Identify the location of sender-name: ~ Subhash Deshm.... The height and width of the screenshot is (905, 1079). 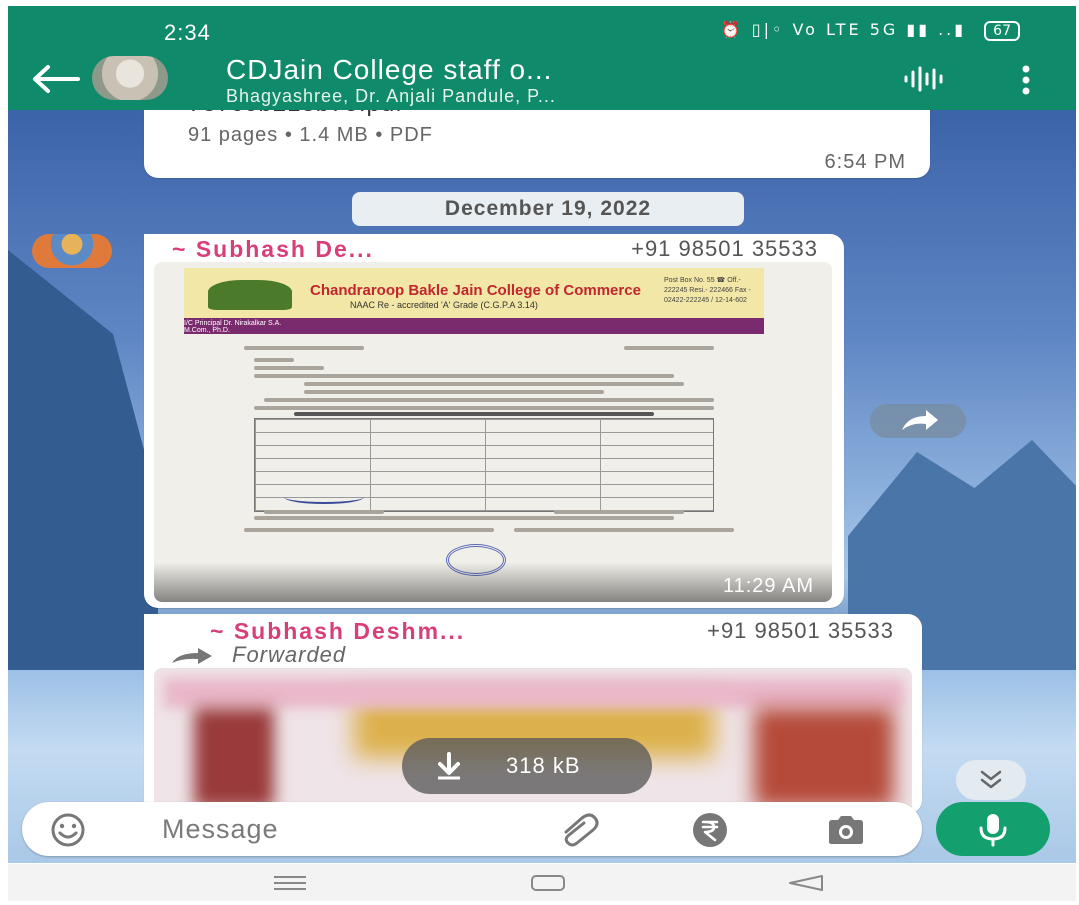
(337, 631).